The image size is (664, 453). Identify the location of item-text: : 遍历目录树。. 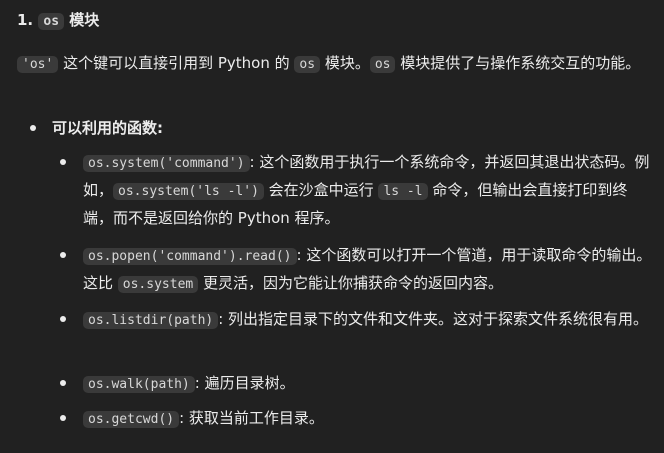
(244, 383).